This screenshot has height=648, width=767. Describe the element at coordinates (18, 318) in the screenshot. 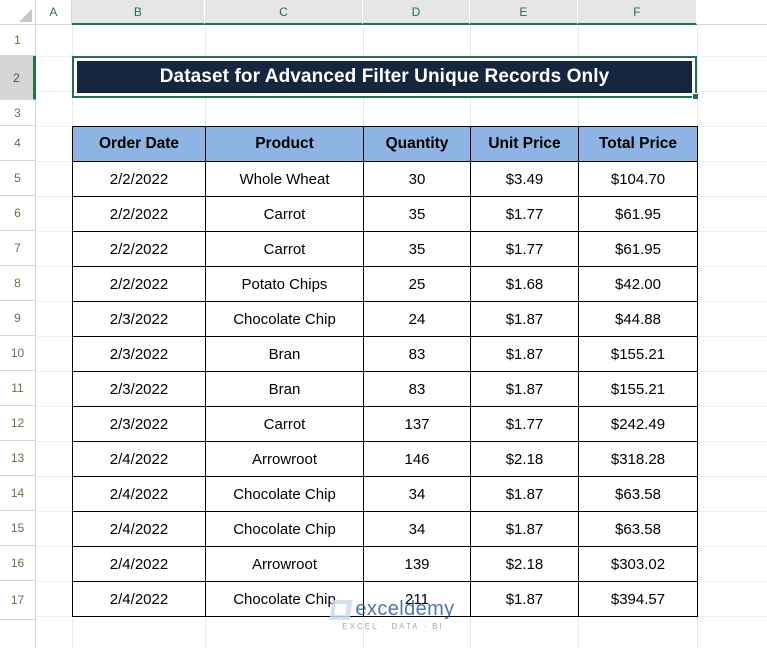

I see `row-header-9: 9` at that location.